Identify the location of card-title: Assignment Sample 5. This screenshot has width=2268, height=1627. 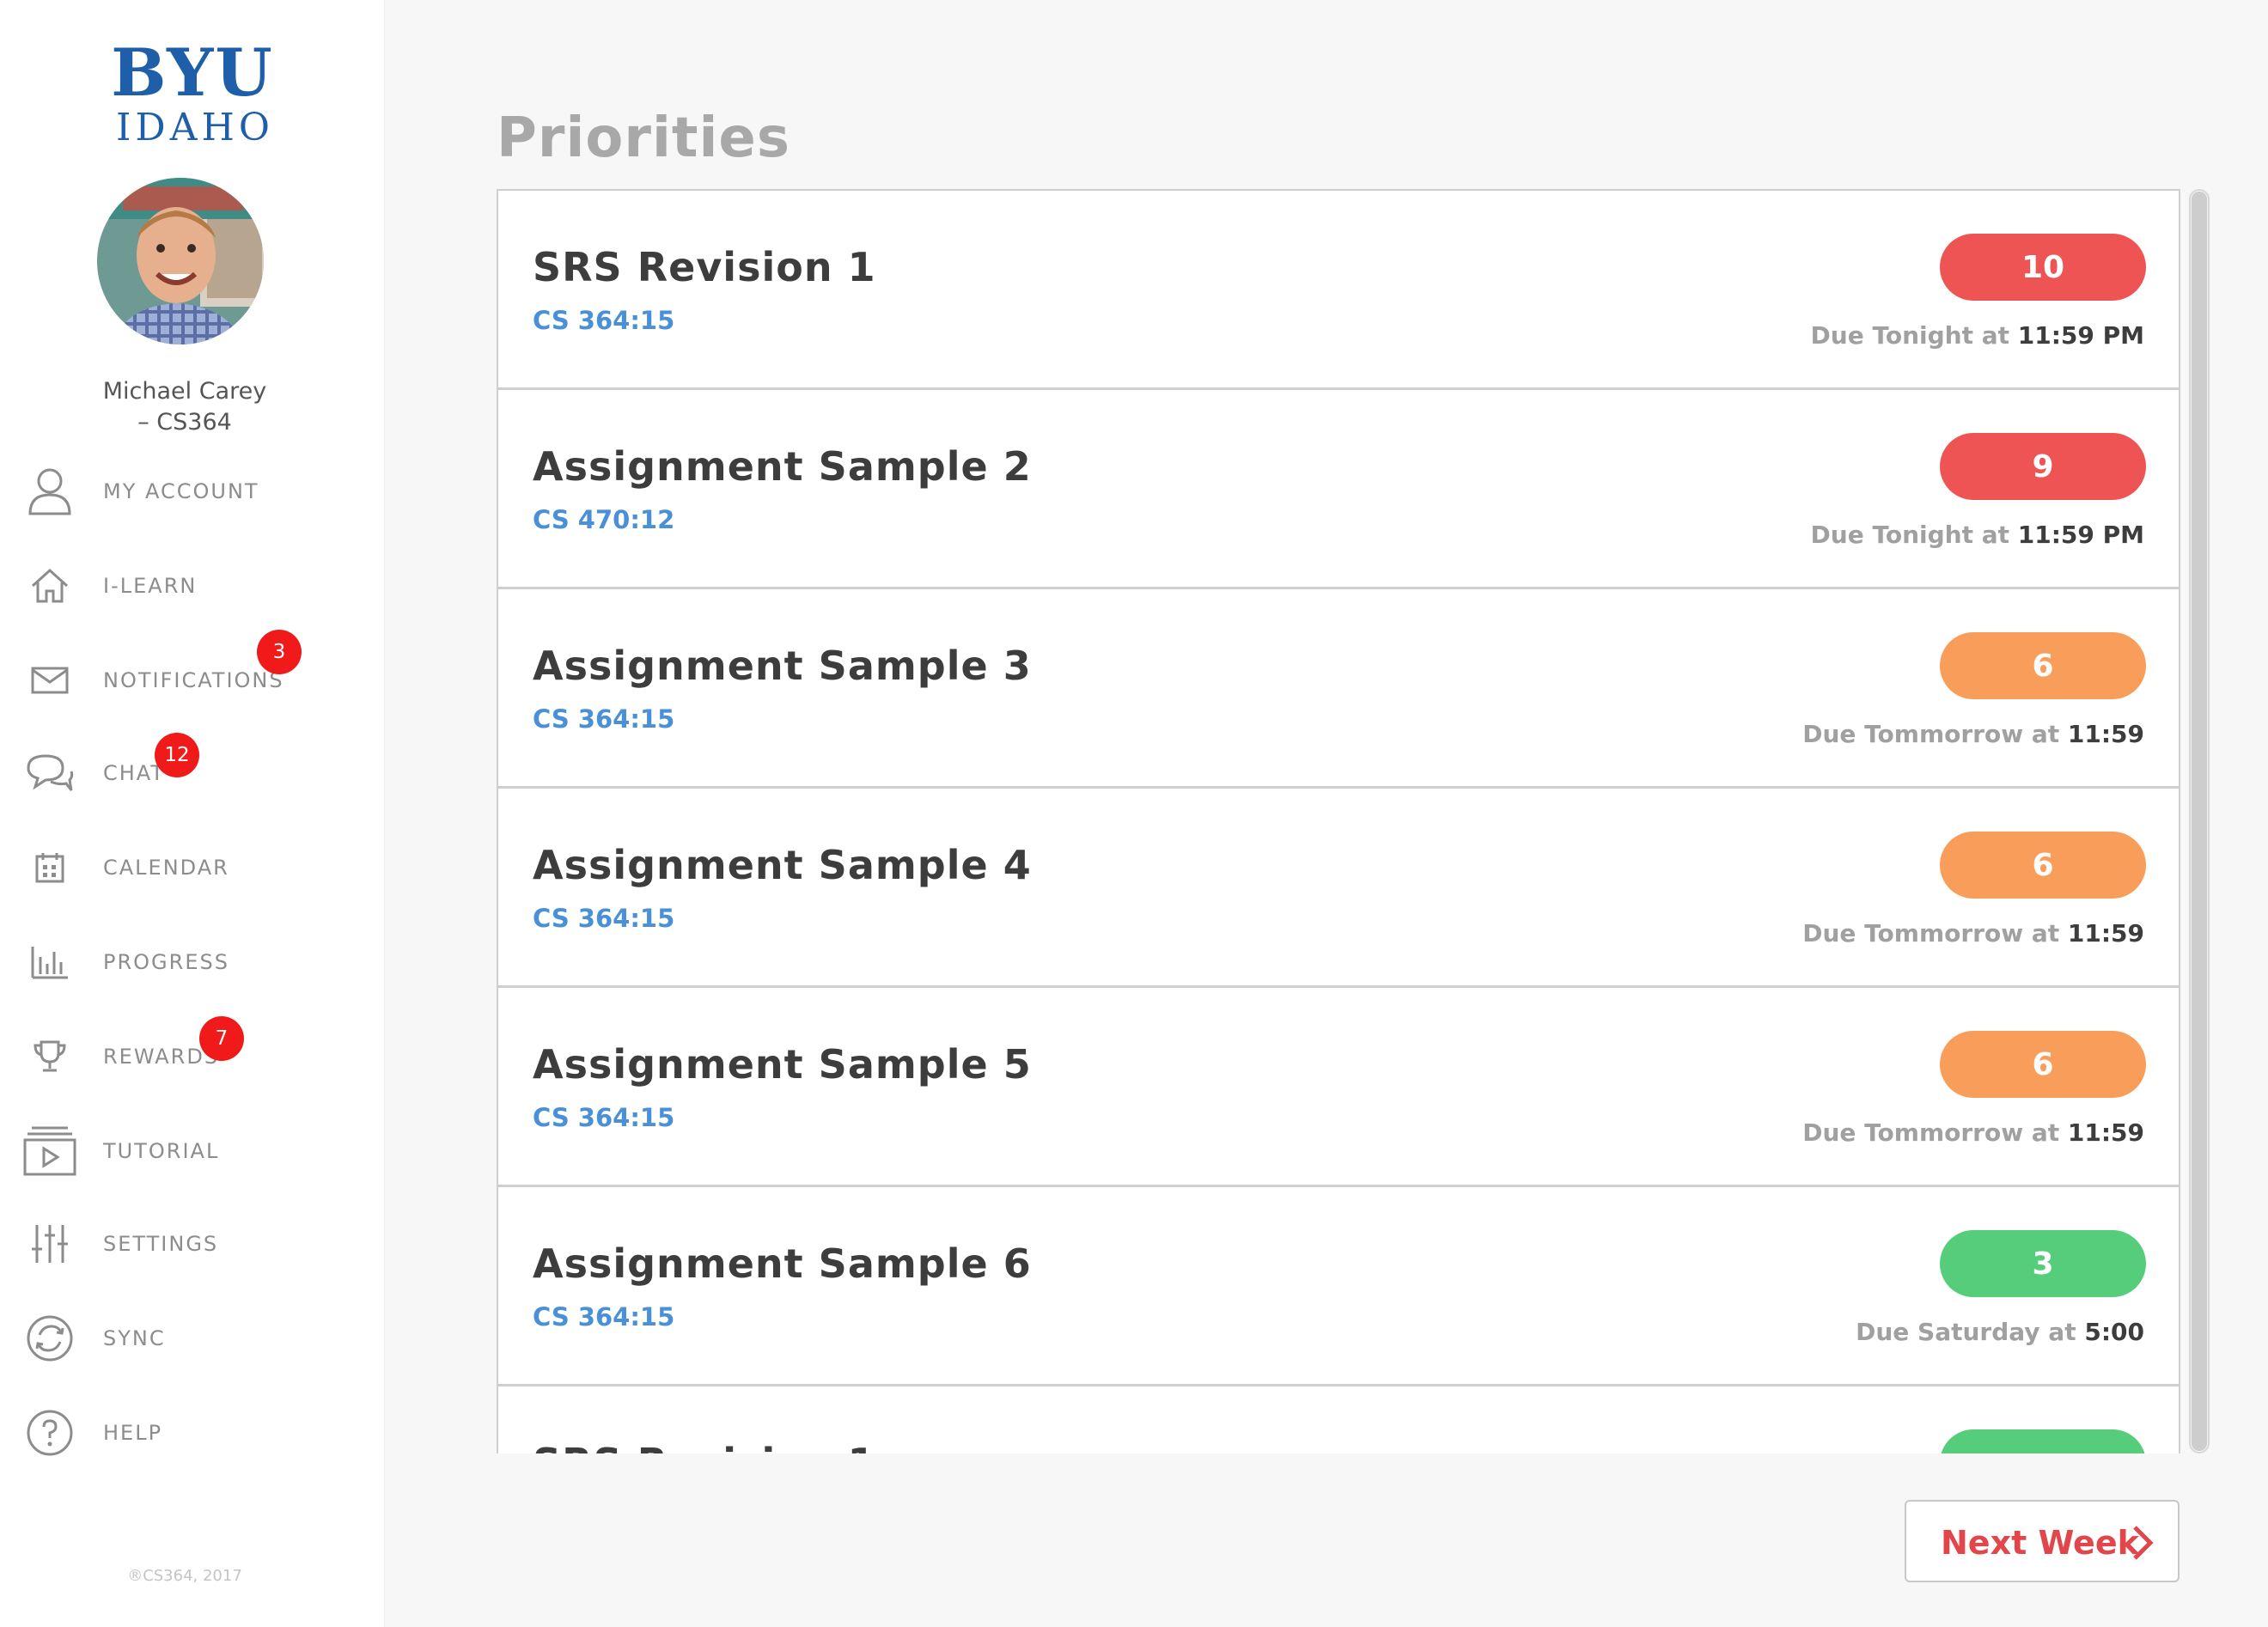
(782, 1064).